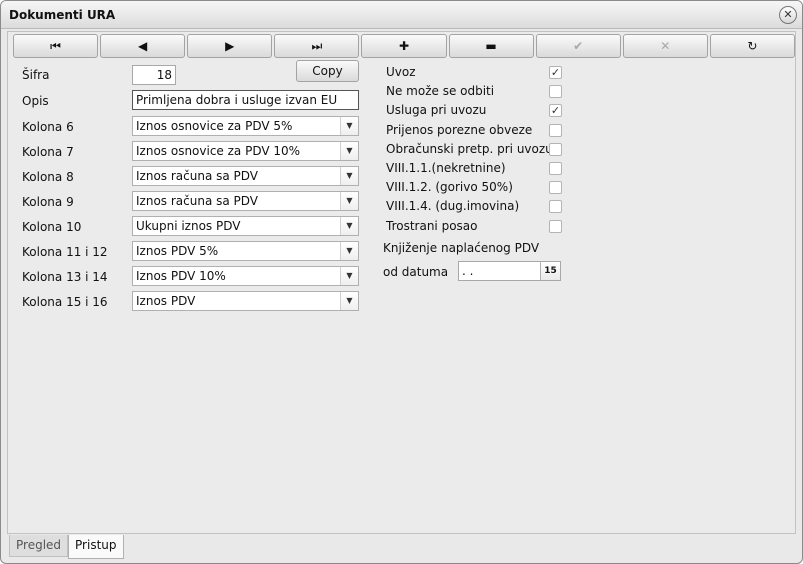 This screenshot has width=803, height=564. What do you see at coordinates (48, 202) in the screenshot?
I see `kolona-label: Kolona 9` at bounding box center [48, 202].